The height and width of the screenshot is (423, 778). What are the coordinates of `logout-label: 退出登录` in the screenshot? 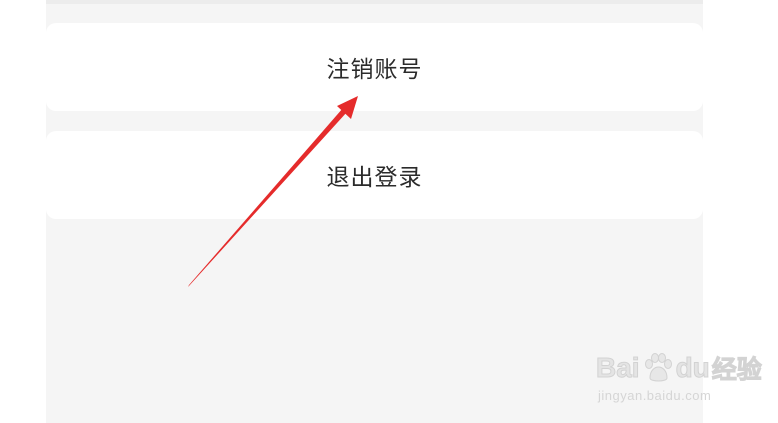 It's located at (374, 178).